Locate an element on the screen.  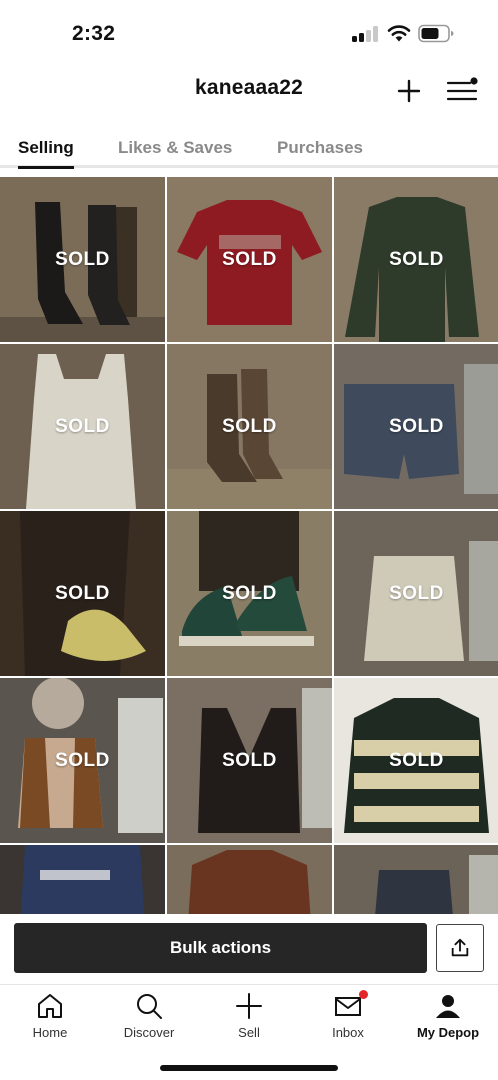
notification-dot is located at coordinates (363, 994).